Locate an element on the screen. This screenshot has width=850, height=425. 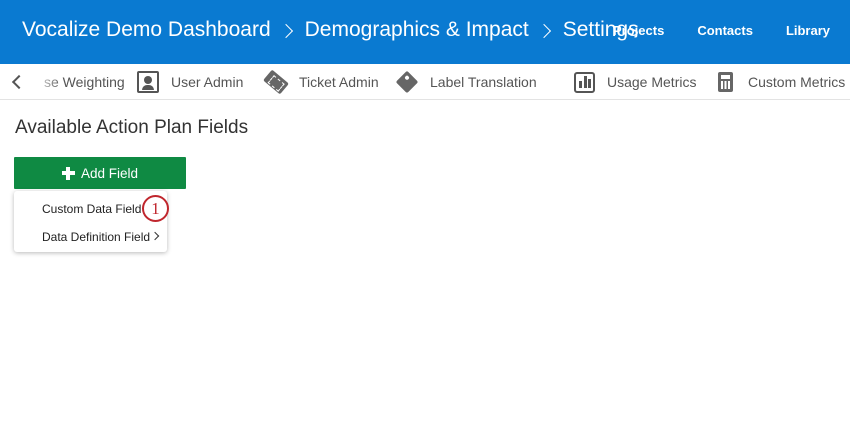
nav-projects: Projects is located at coordinates (638, 30).